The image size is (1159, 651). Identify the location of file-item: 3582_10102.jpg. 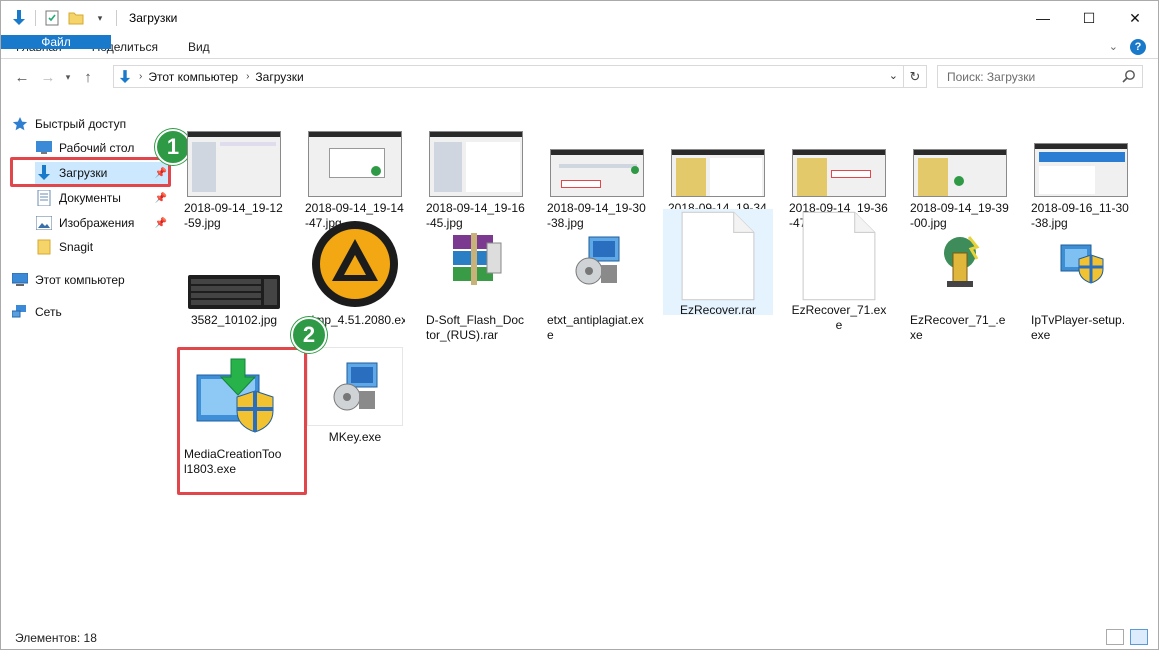
(234, 270).